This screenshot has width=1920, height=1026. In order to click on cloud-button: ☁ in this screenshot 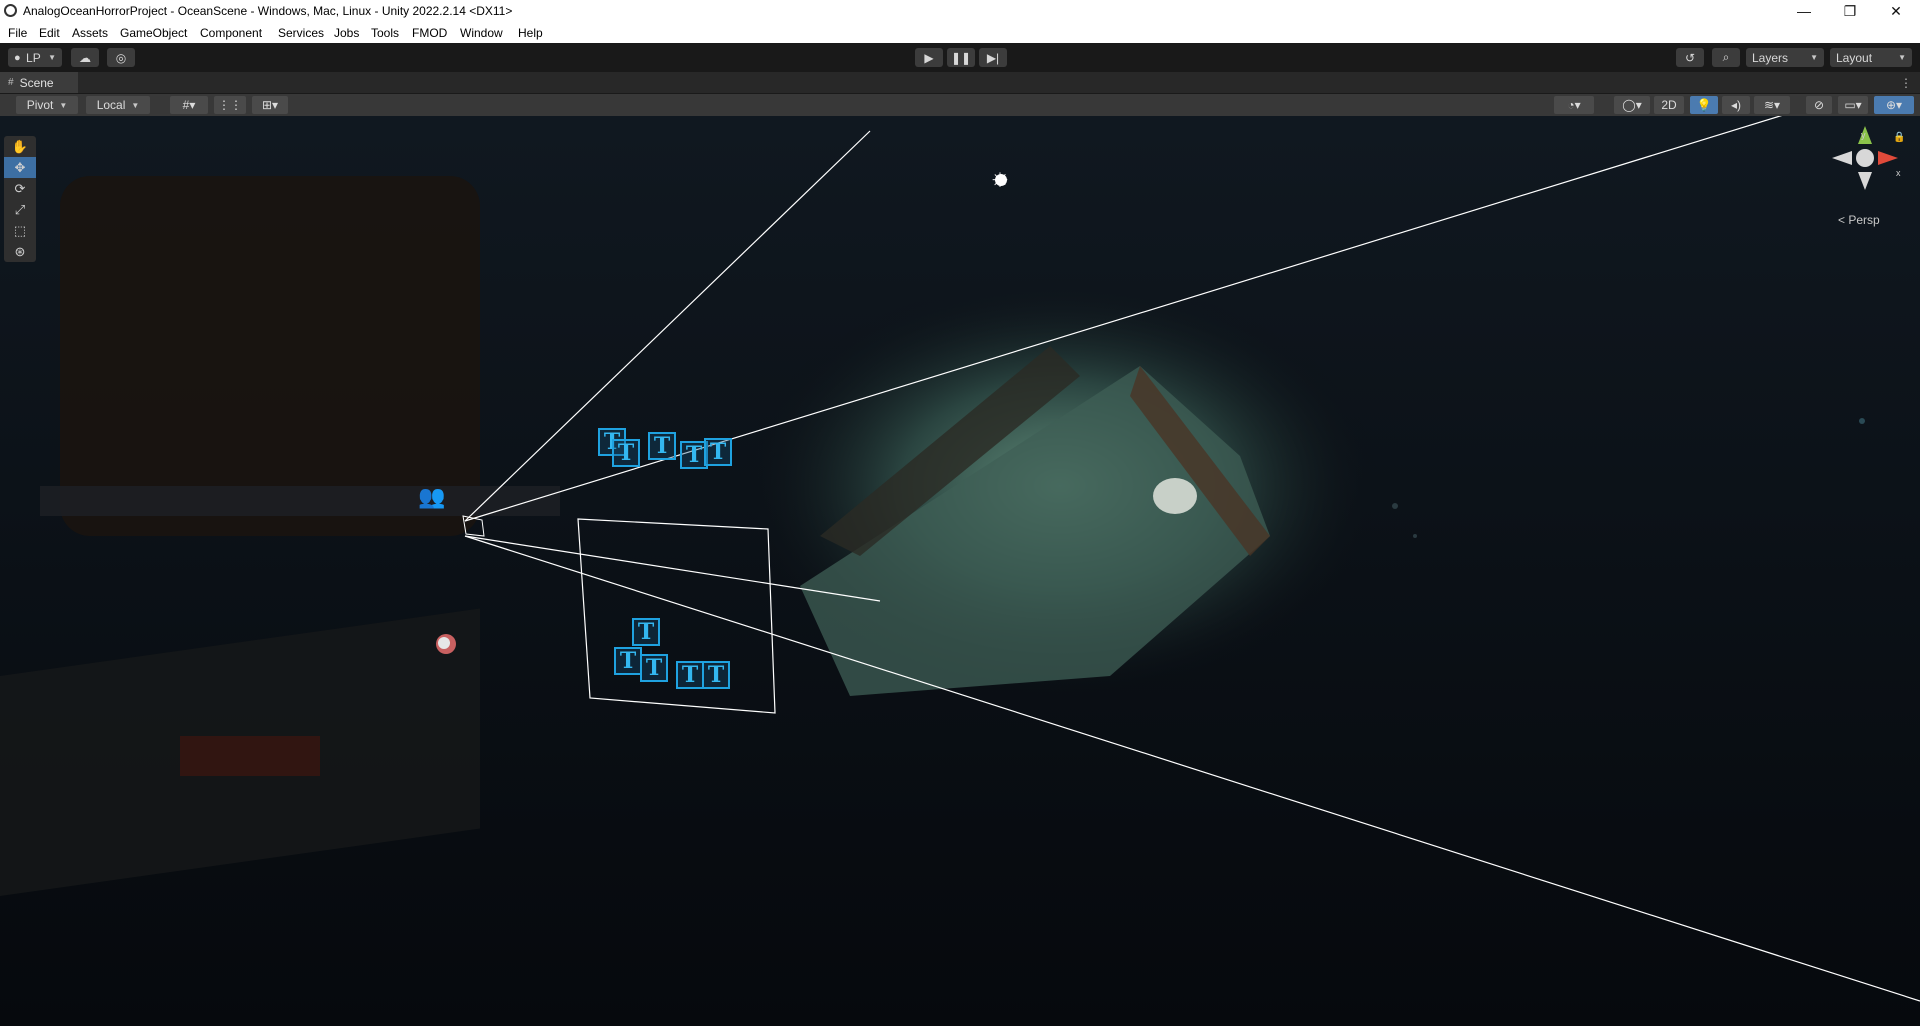, I will do `click(85, 57)`.